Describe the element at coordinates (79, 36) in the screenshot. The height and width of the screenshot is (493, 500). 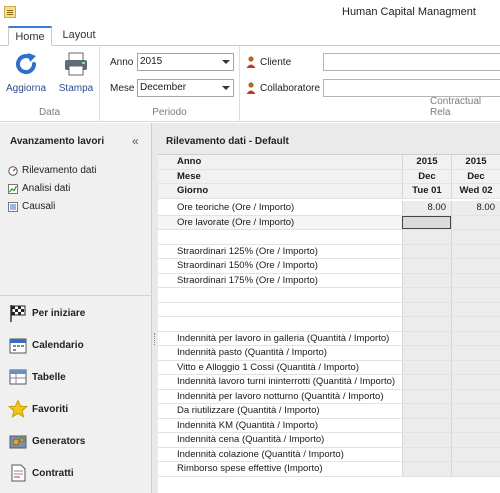
I see `tab-layout: Layout` at that location.